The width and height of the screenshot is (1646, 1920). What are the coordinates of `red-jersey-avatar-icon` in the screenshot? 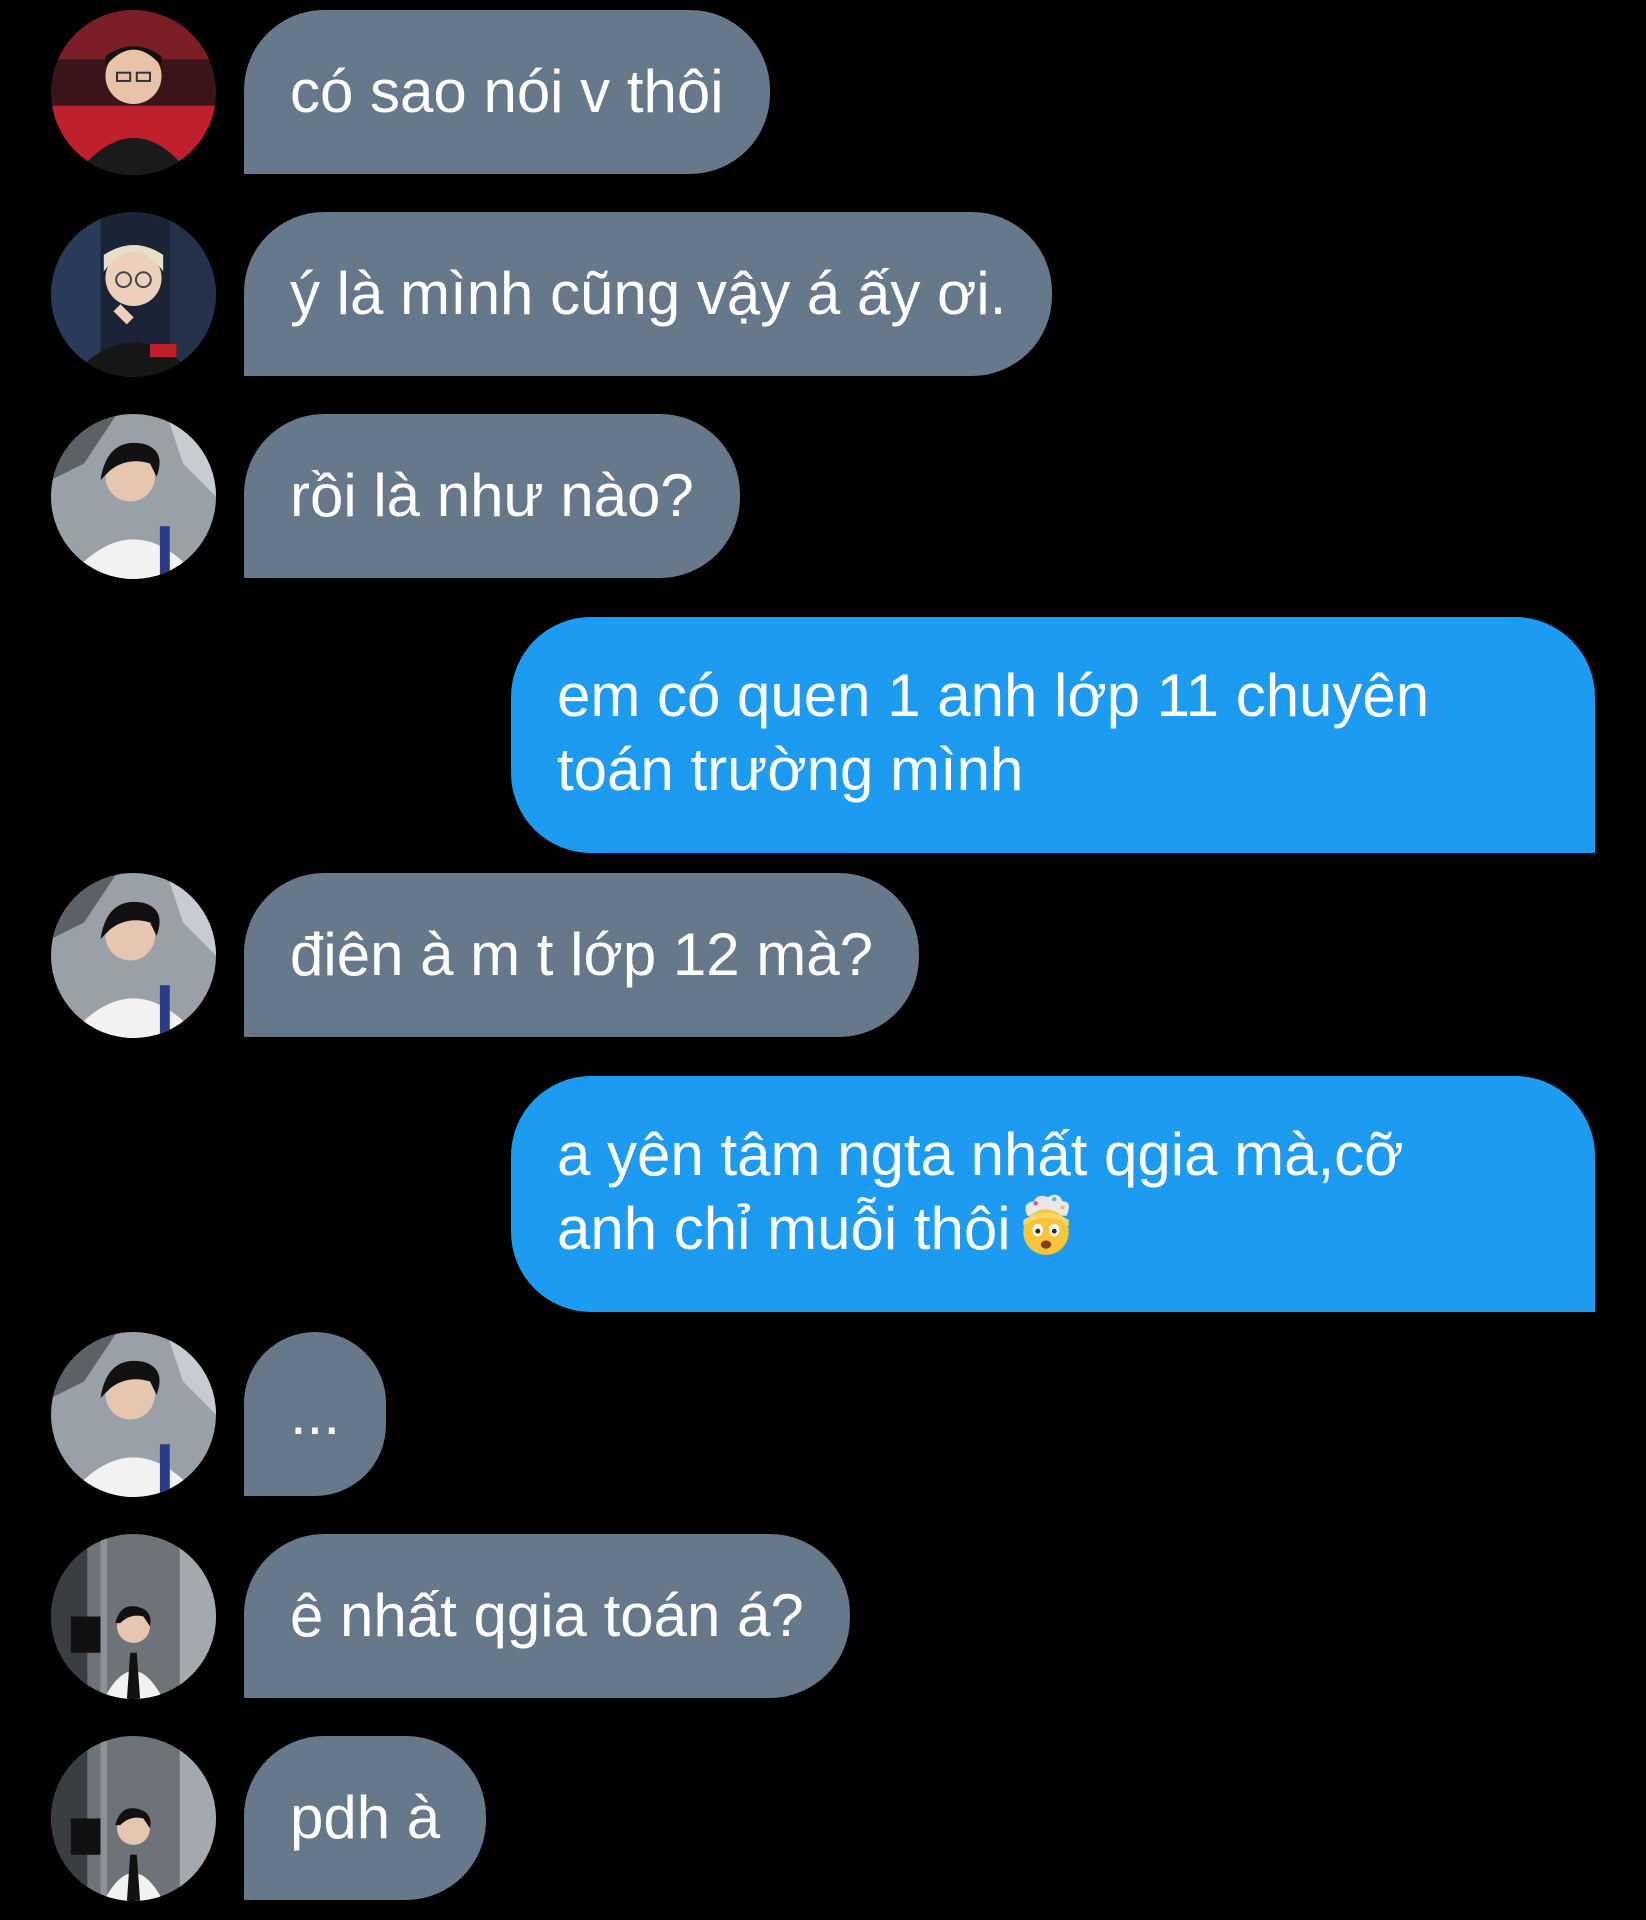 It's located at (133, 92).